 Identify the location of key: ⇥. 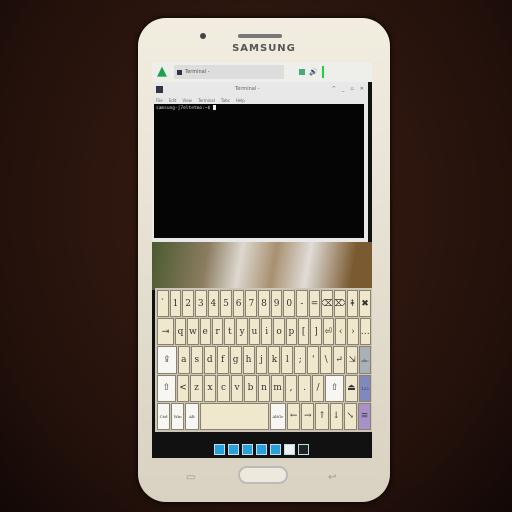
(165, 332).